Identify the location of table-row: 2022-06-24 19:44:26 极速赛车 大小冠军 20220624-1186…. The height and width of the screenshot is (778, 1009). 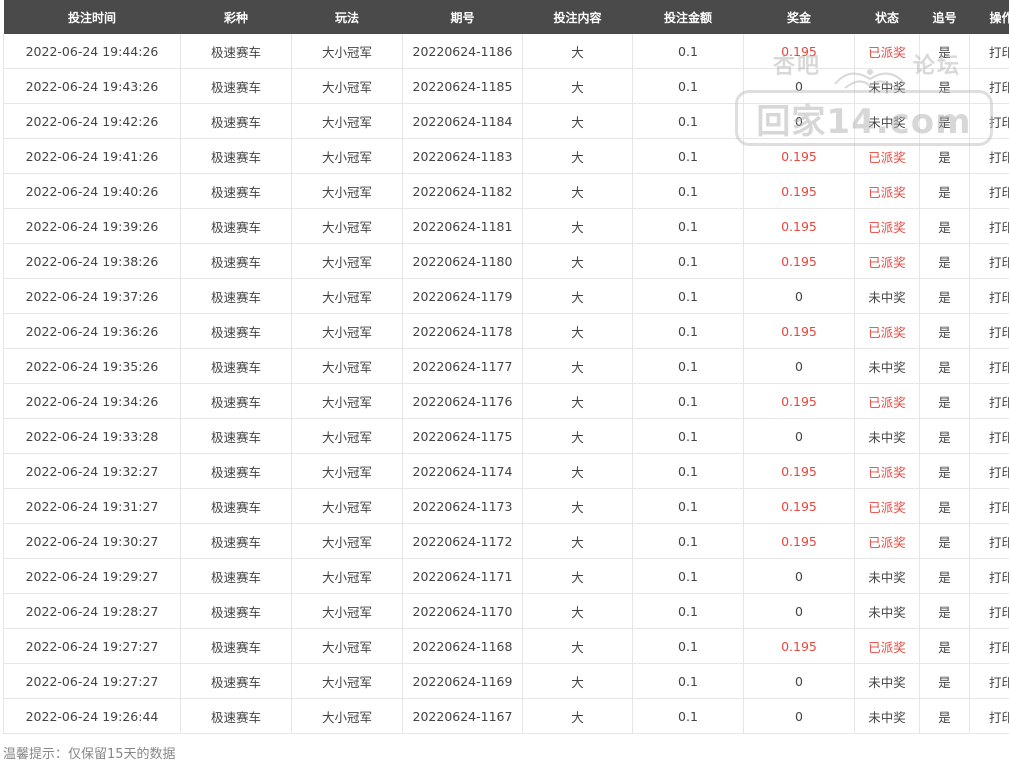
(506, 51).